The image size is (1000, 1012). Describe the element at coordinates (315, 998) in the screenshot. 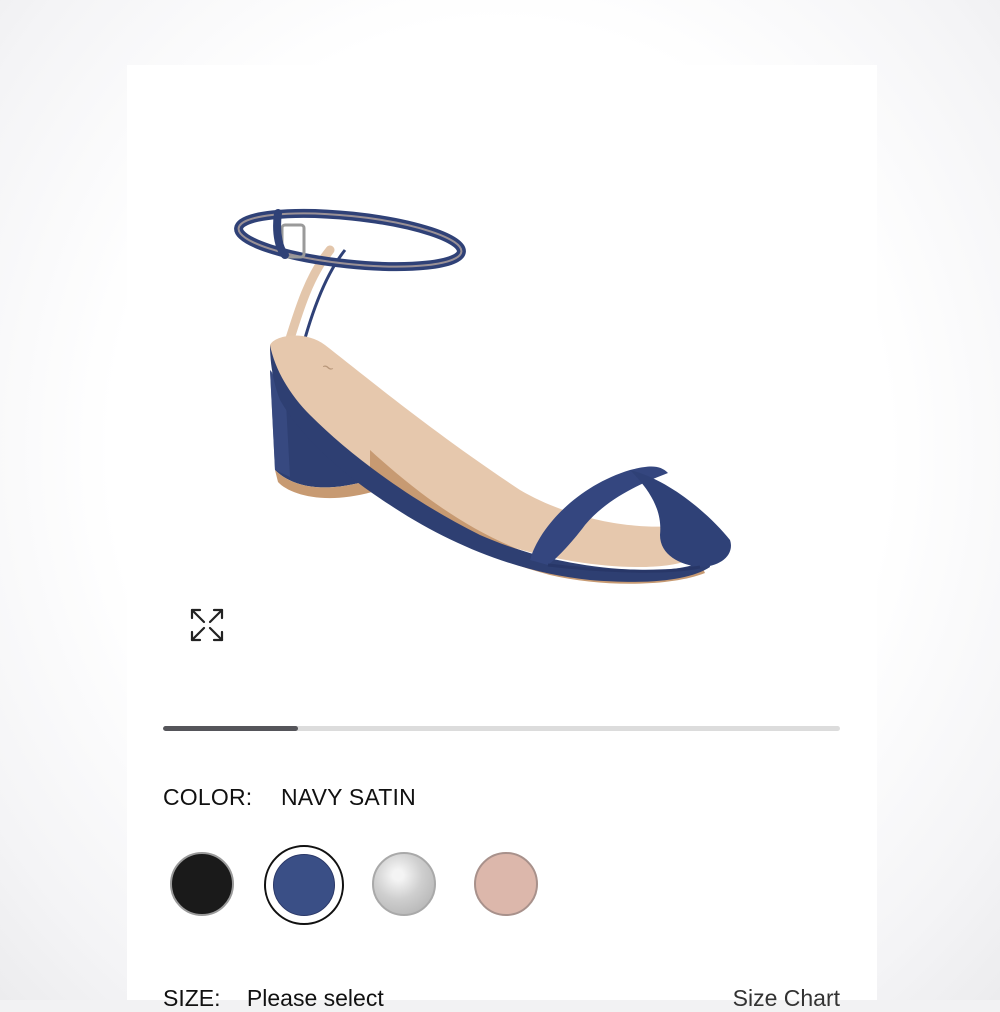

I see `size-placeholder: Please select` at that location.